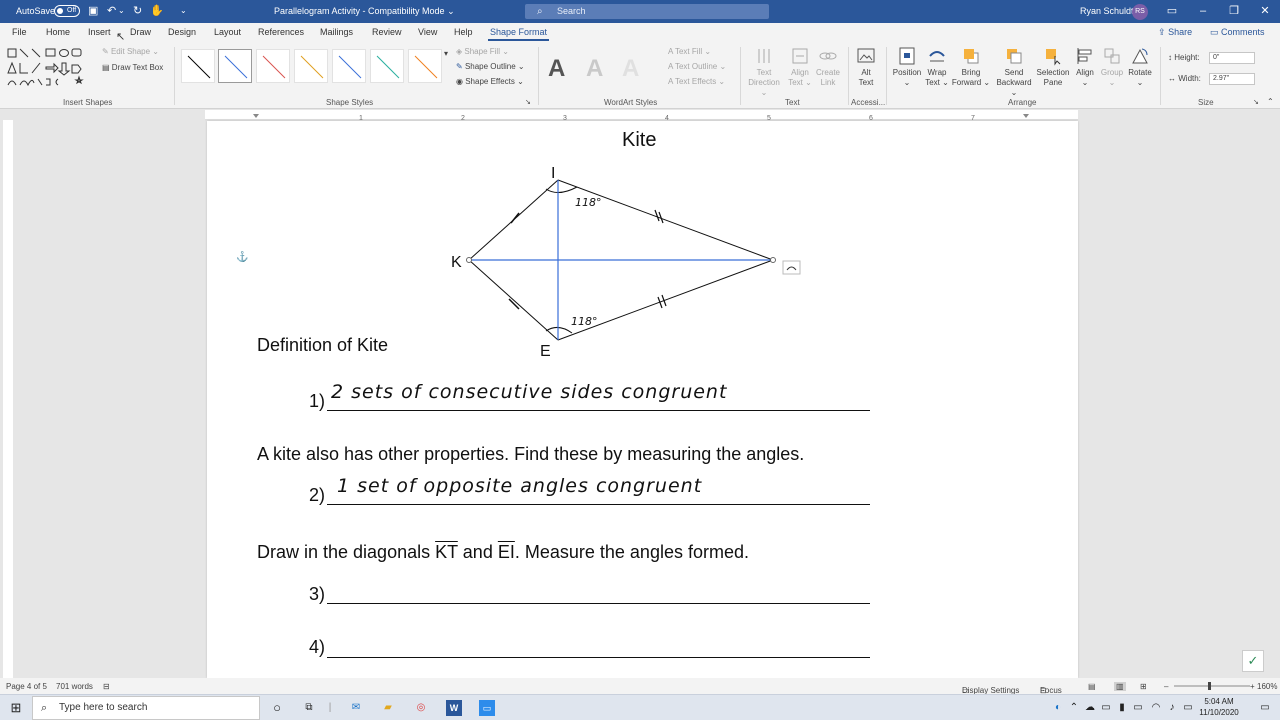  Describe the element at coordinates (697, 67) in the screenshot. I see `text-outline-button: A Text Outline ⌄` at that location.